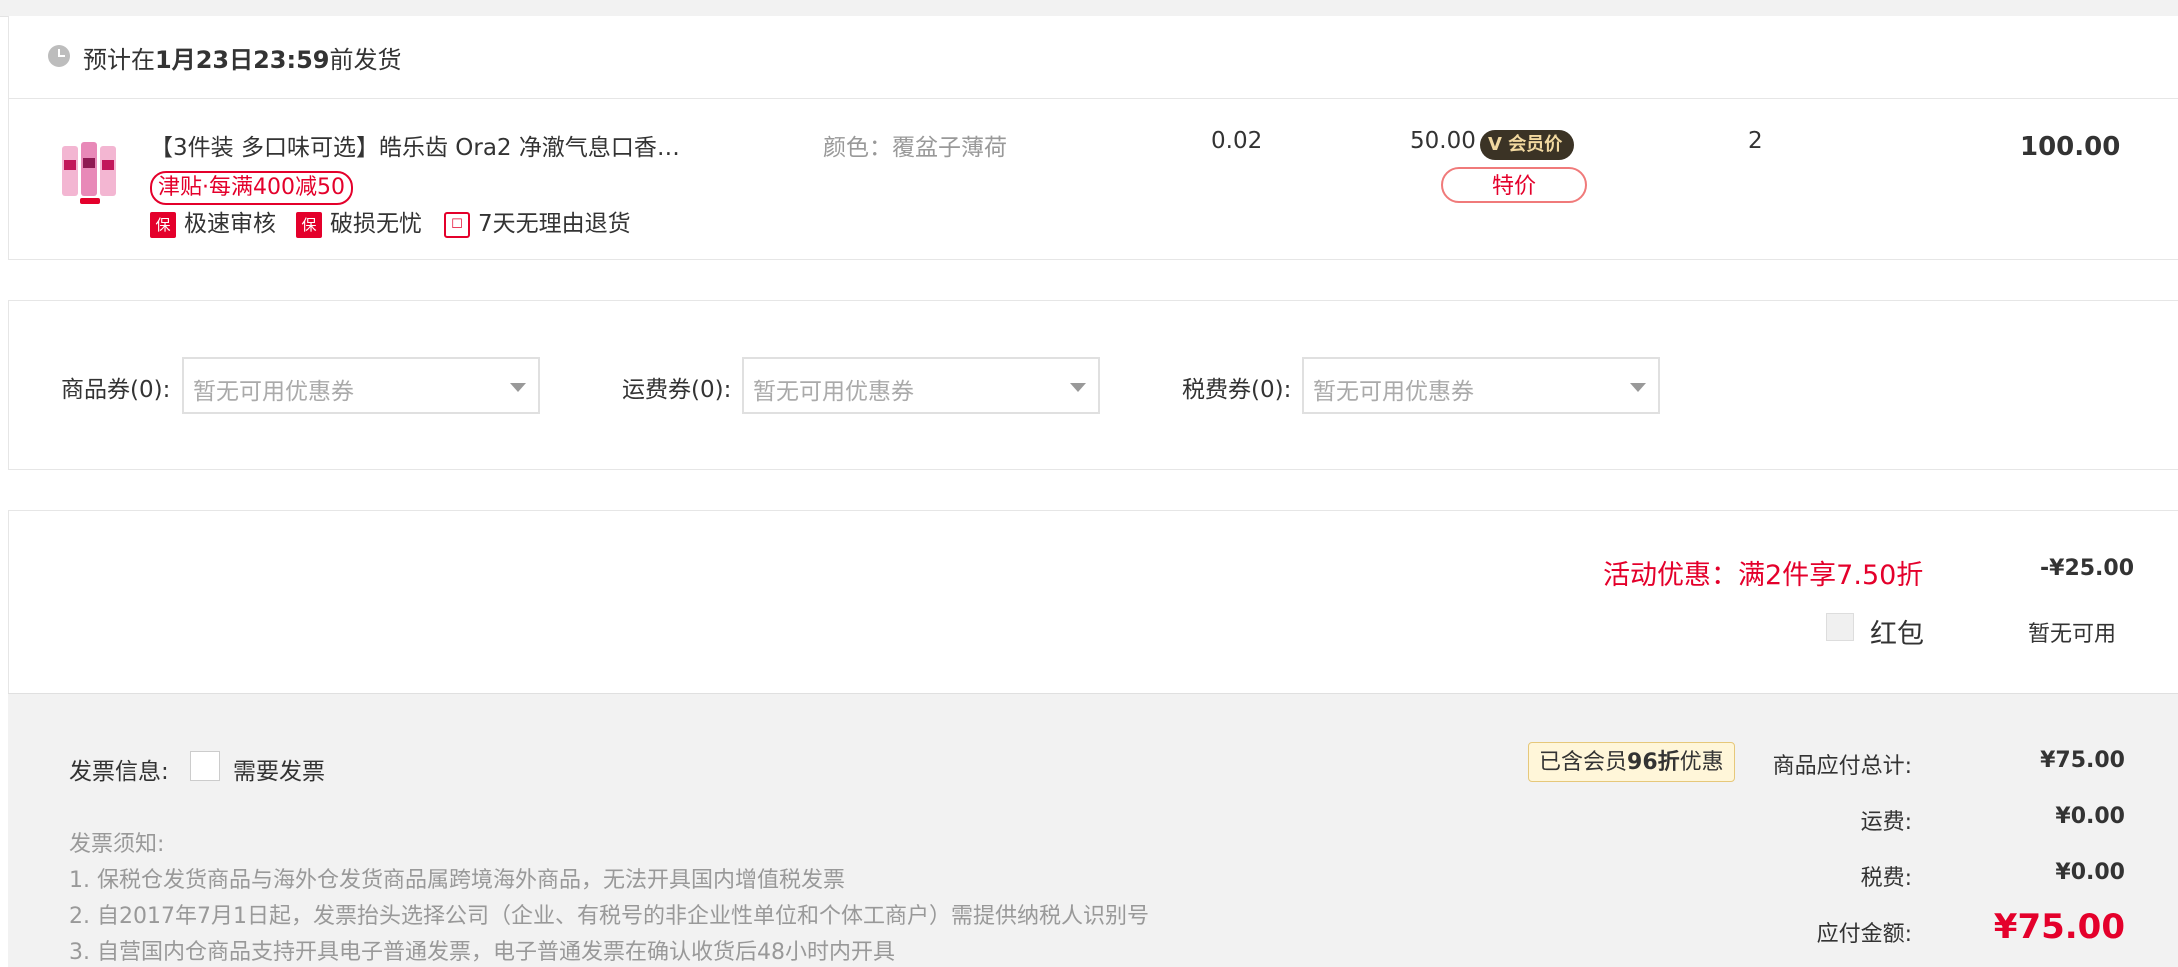 This screenshot has width=2178, height=967. What do you see at coordinates (242, 60) in the screenshot?
I see `shipping-estimate-text: 预计在1月23日23:59前发货` at bounding box center [242, 60].